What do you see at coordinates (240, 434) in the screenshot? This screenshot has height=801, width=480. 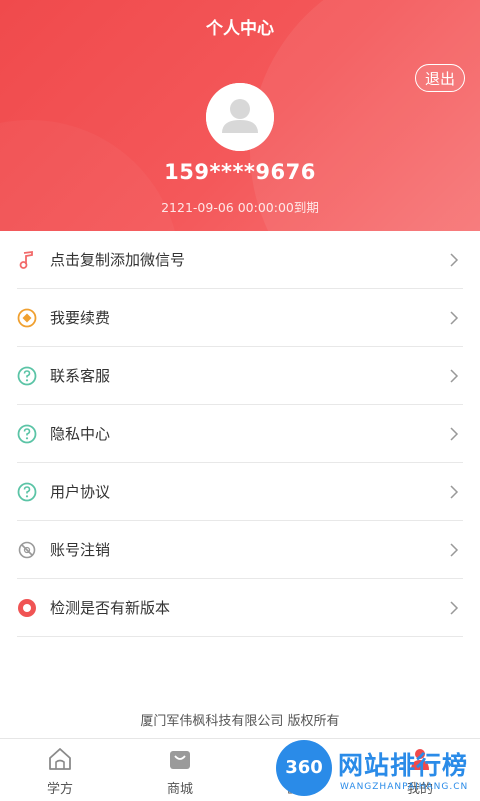 I see `menu-item-privacy: 隐私中心` at bounding box center [240, 434].